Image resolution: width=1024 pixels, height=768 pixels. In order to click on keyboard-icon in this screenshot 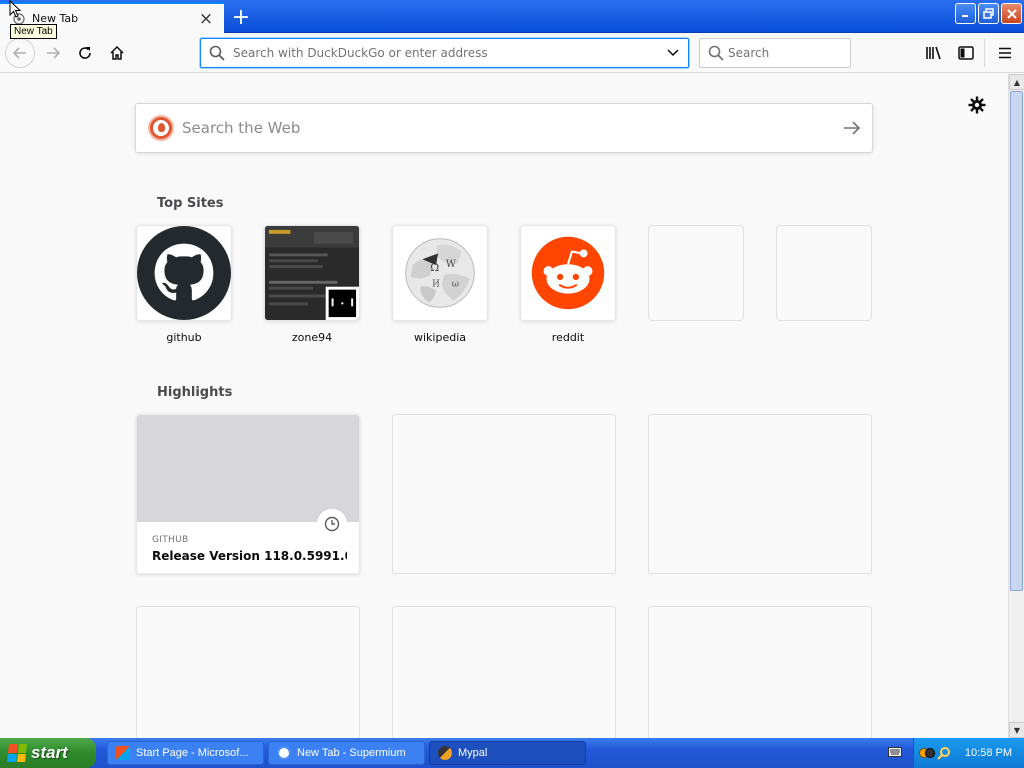, I will do `click(895, 752)`.